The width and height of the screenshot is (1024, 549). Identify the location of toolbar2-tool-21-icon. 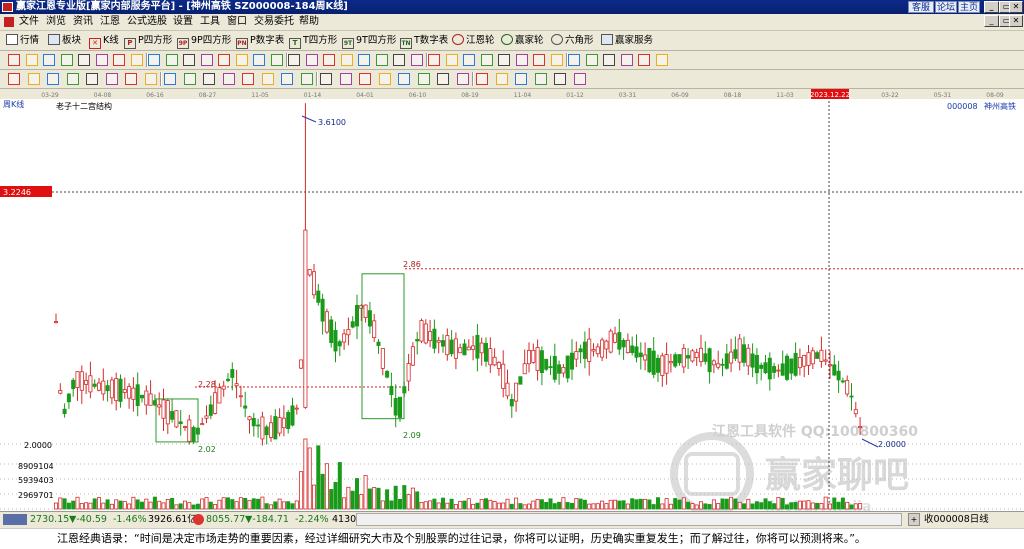
(364, 60).